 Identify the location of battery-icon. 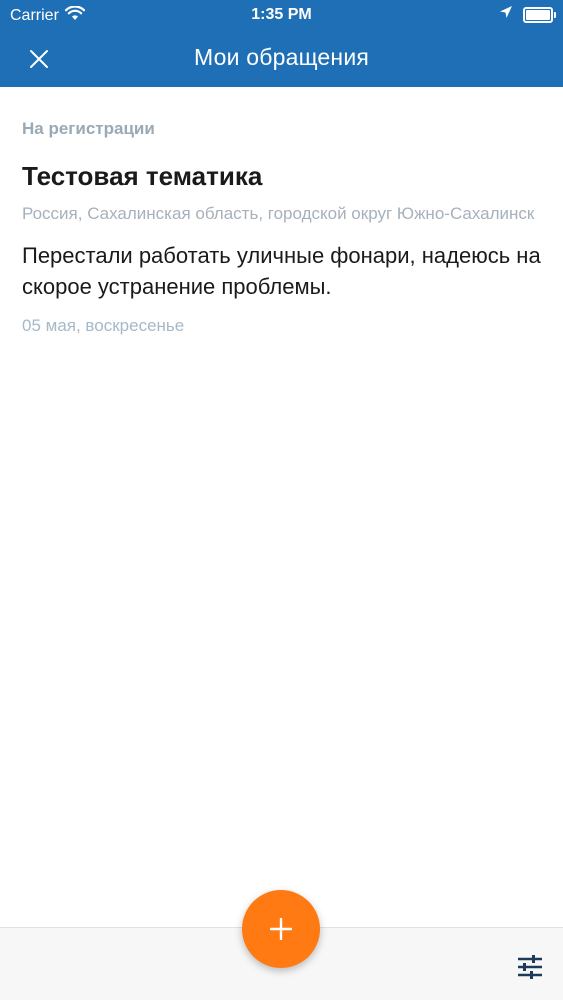
(539, 14).